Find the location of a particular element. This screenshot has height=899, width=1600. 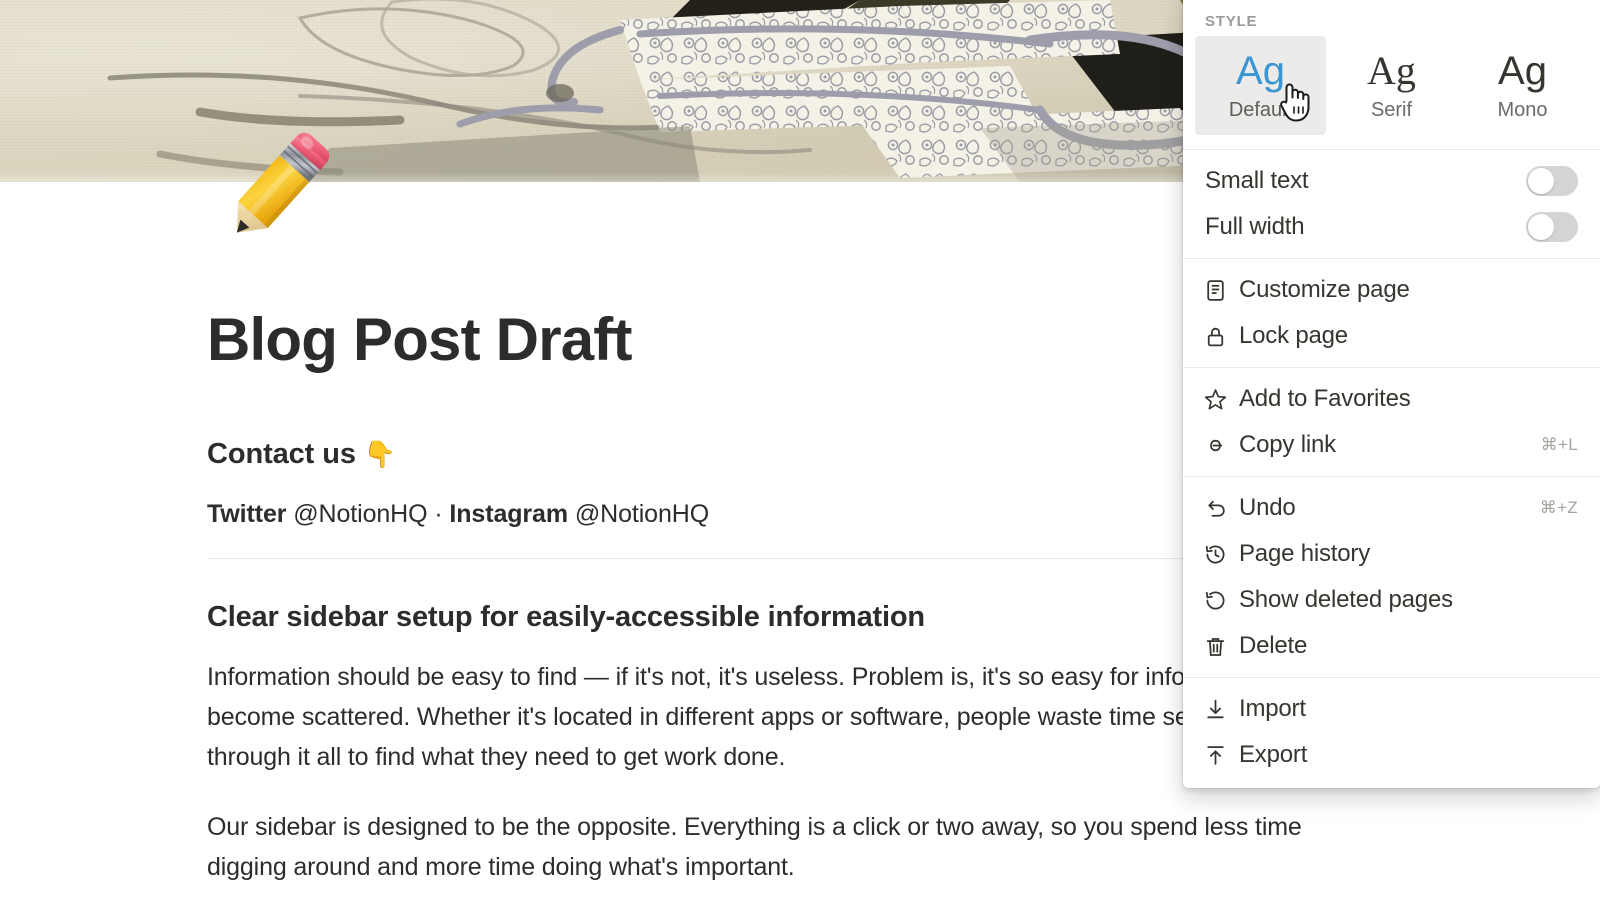

menu-item-show-deleted-pages: Show deleted pages is located at coordinates (1391, 600).